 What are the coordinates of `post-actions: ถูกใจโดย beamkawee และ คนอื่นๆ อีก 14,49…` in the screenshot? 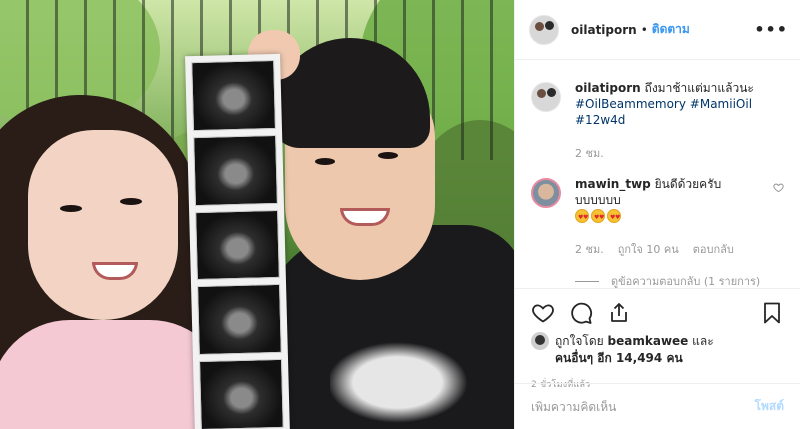 It's located at (657, 339).